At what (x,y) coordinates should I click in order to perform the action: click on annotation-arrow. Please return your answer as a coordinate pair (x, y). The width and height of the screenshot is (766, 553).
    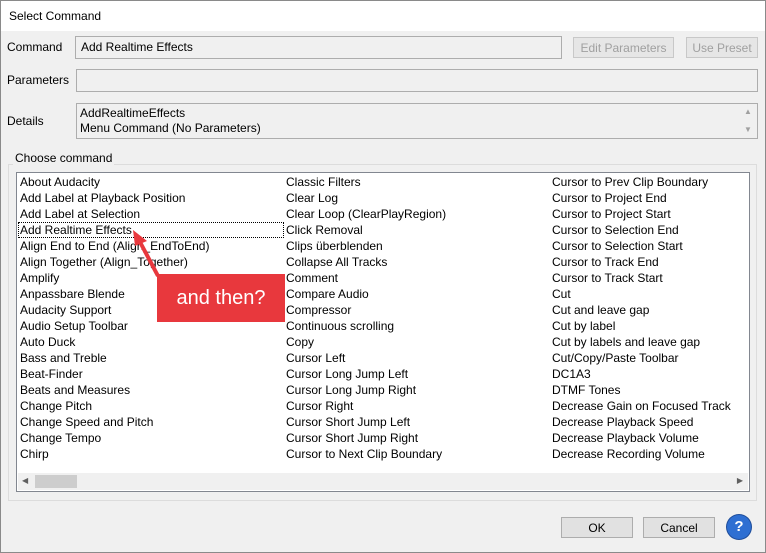
    Looking at the image, I should click on (146, 253).